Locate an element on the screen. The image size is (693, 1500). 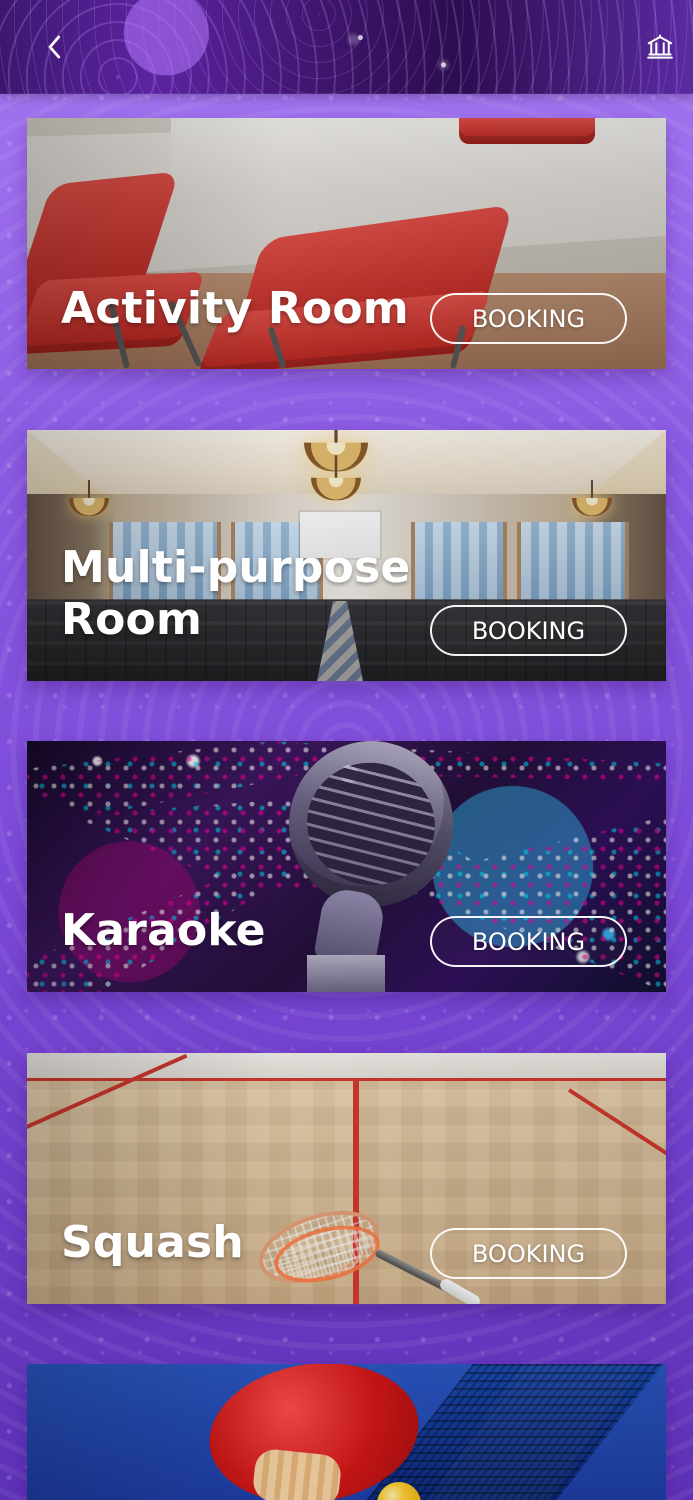
karaoke-title: Karaoke is located at coordinates (163, 930).